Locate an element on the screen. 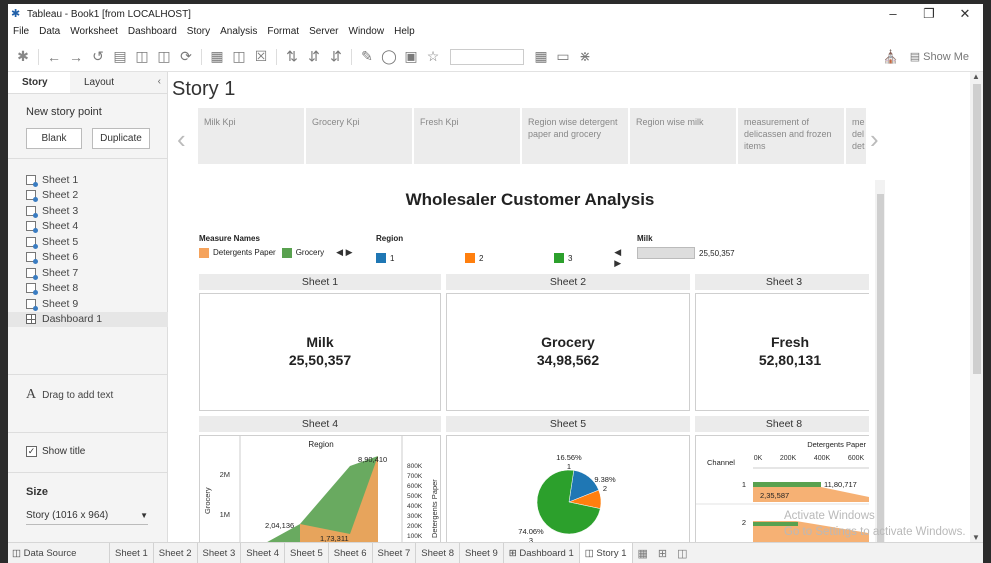  highlight-icon: ✎ is located at coordinates (367, 56).